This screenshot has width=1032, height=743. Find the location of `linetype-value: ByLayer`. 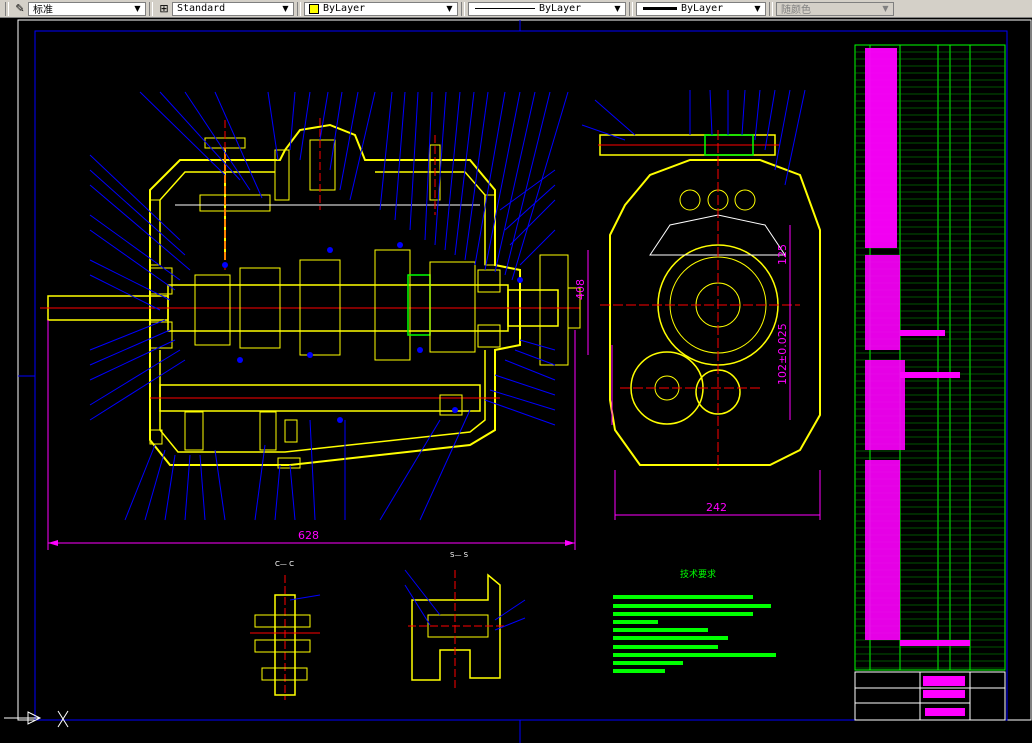

linetype-value: ByLayer is located at coordinates (560, 8).